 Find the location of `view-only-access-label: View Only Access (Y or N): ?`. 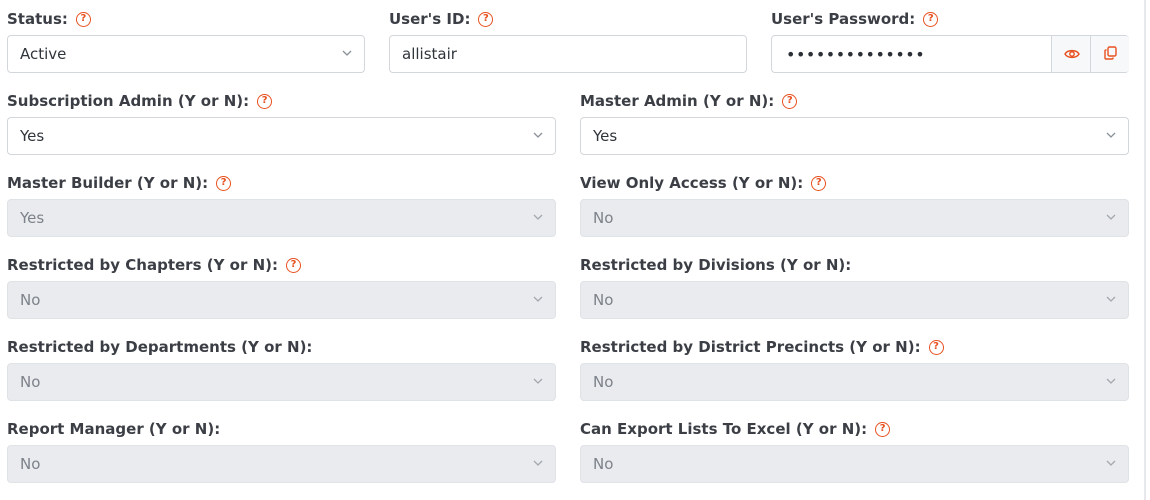

view-only-access-label: View Only Access (Y or N): ? is located at coordinates (703, 183).